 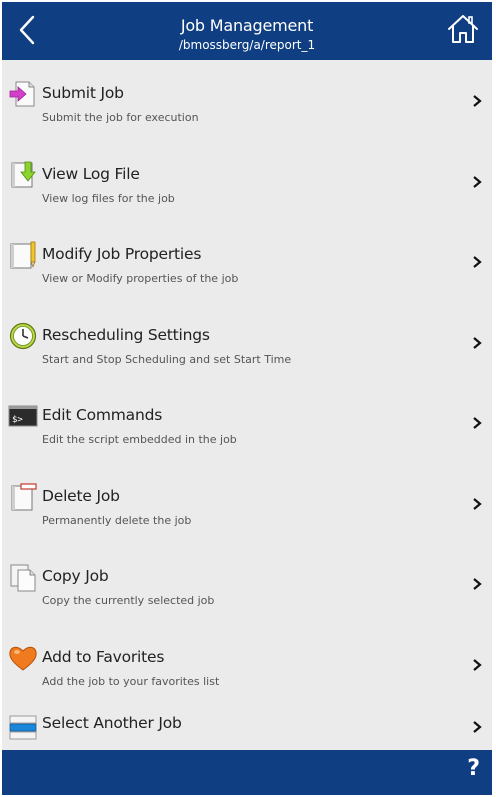 What do you see at coordinates (23, 335) in the screenshot?
I see `clock-icon` at bounding box center [23, 335].